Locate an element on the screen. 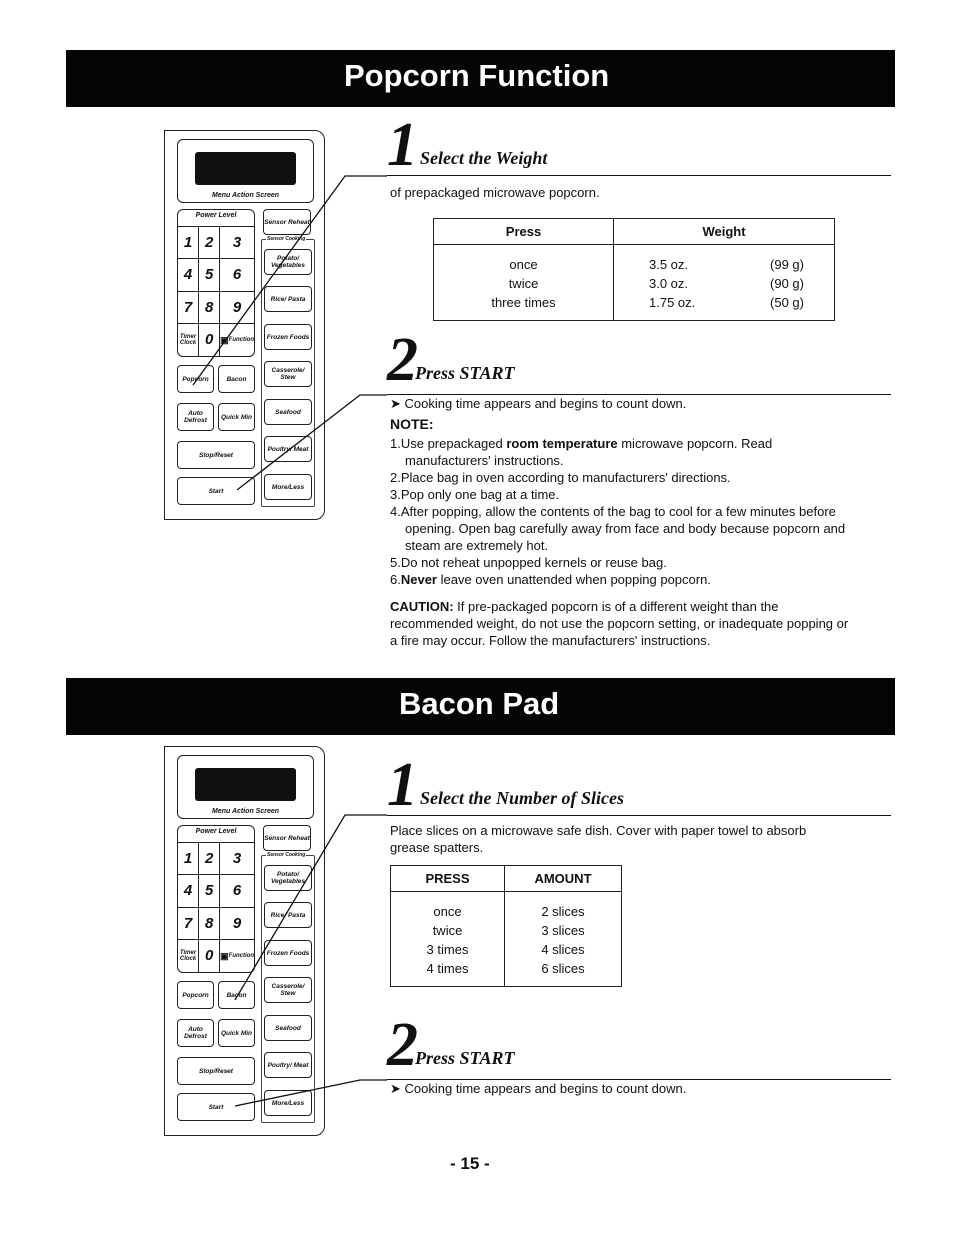  note-emphasis: room temperature is located at coordinates (562, 443).